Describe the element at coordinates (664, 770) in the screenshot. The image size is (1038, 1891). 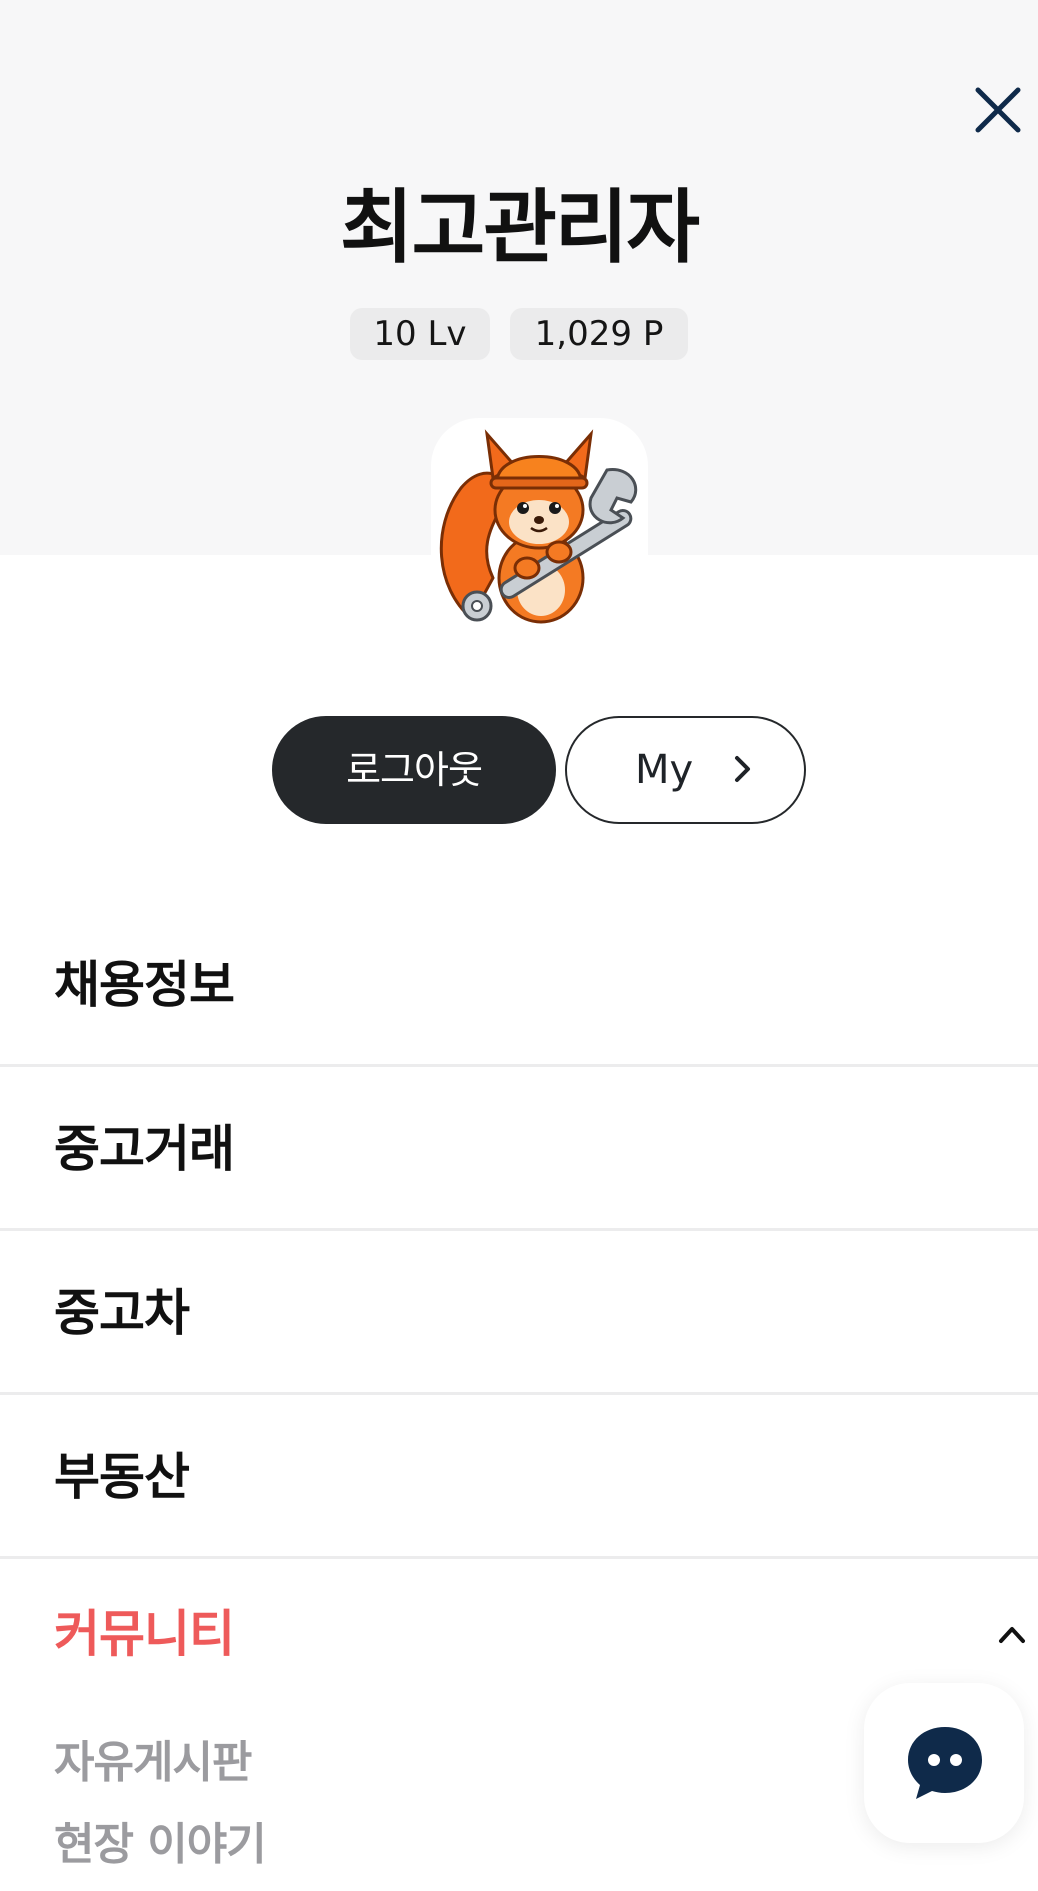
I see `my-page-label: My` at that location.